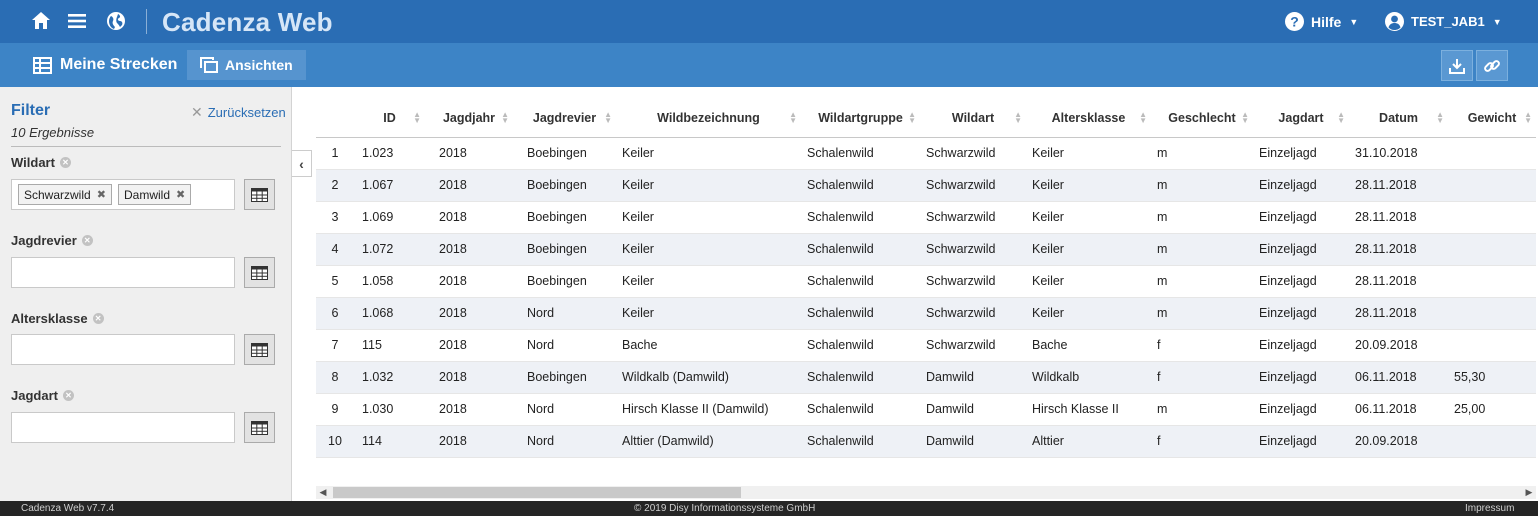 The width and height of the screenshot is (1538, 516). What do you see at coordinates (197, 112) in the screenshot?
I see `close-icon: ✕` at bounding box center [197, 112].